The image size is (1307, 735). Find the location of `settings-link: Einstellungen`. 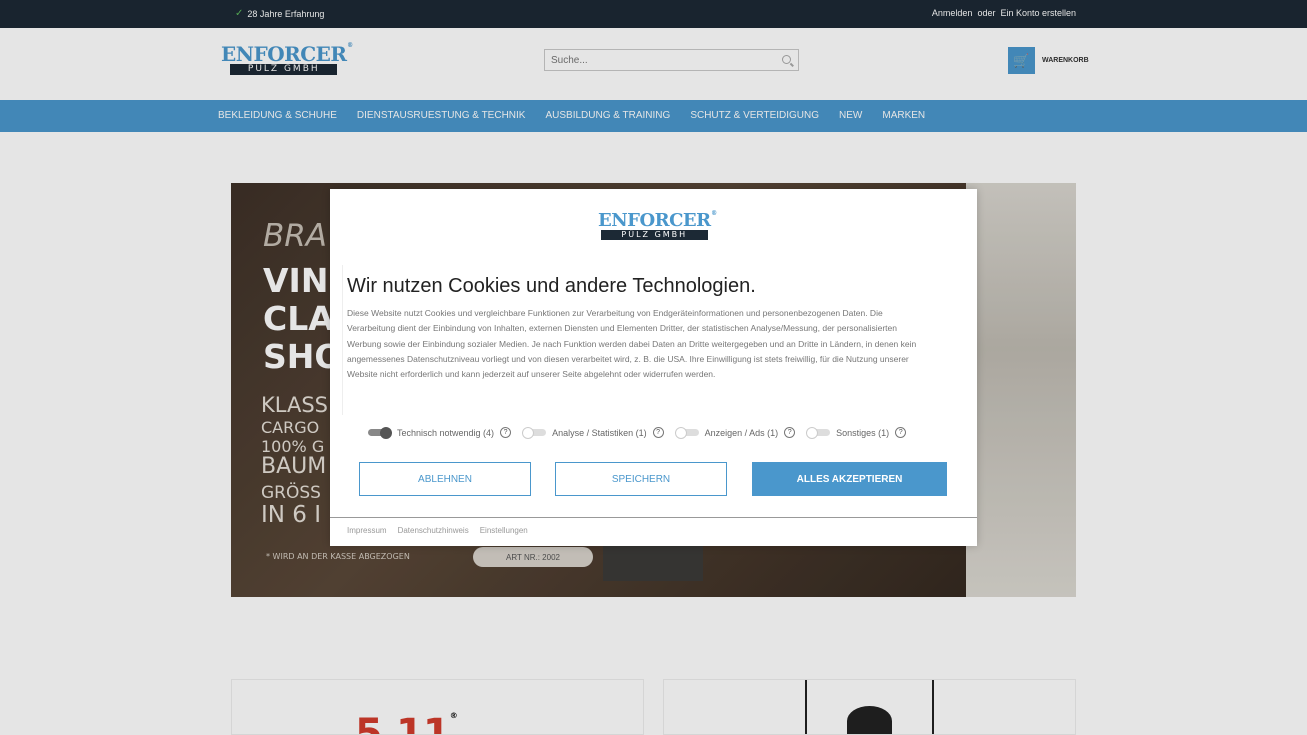

settings-link: Einstellungen is located at coordinates (504, 530).